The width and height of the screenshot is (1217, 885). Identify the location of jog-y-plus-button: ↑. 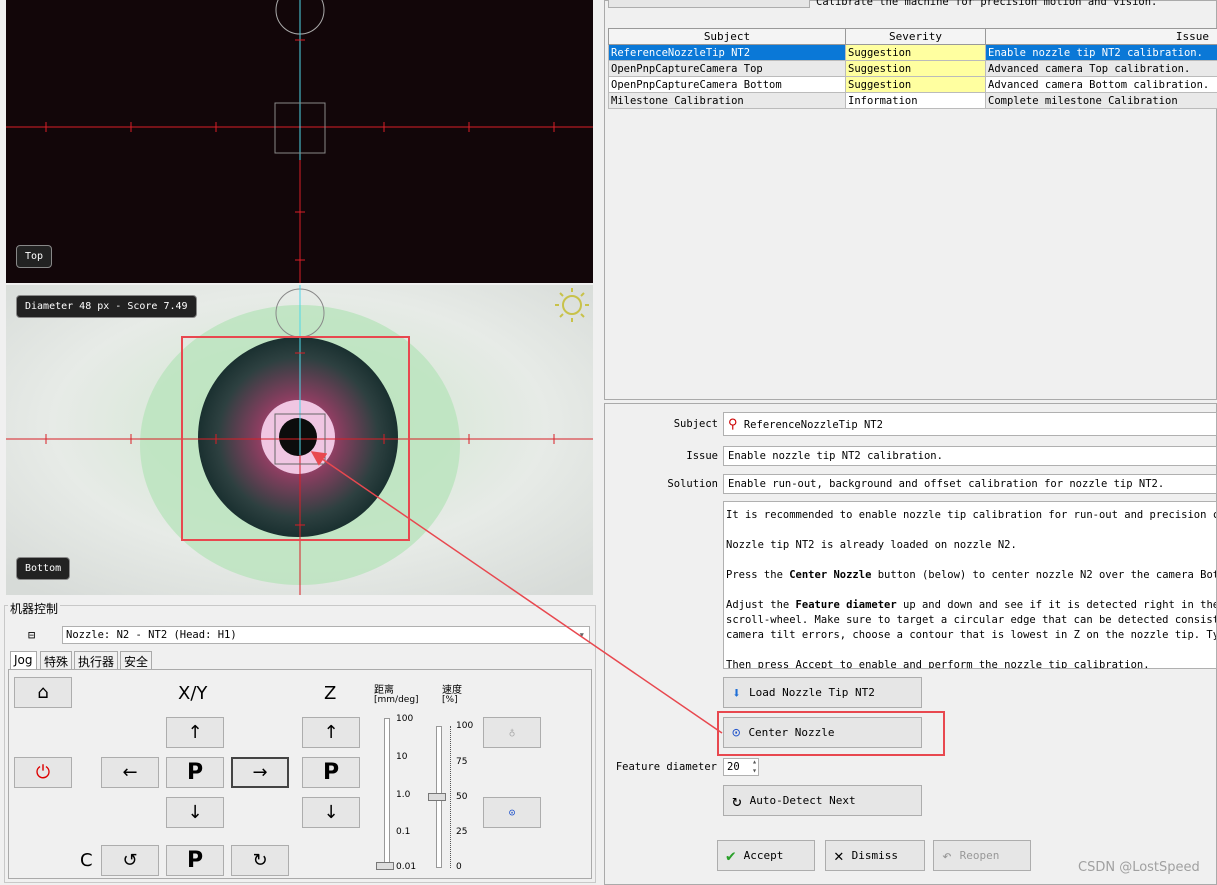
(195, 732).